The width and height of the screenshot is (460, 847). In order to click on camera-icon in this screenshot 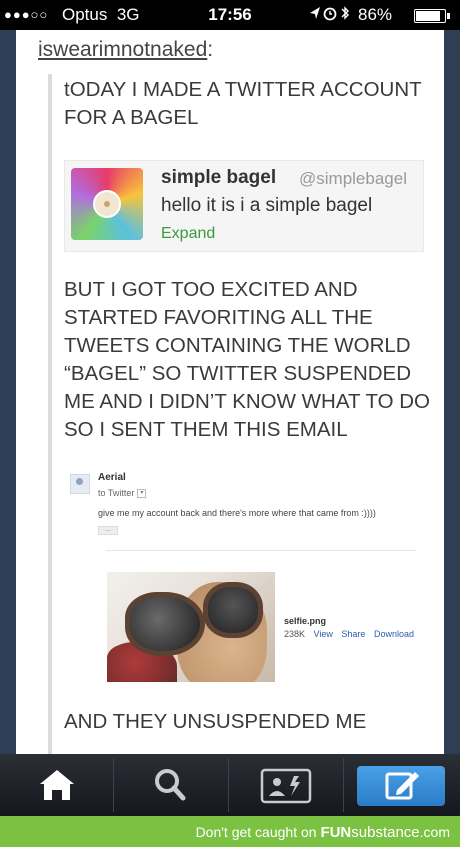, I will do `click(286, 786)`.